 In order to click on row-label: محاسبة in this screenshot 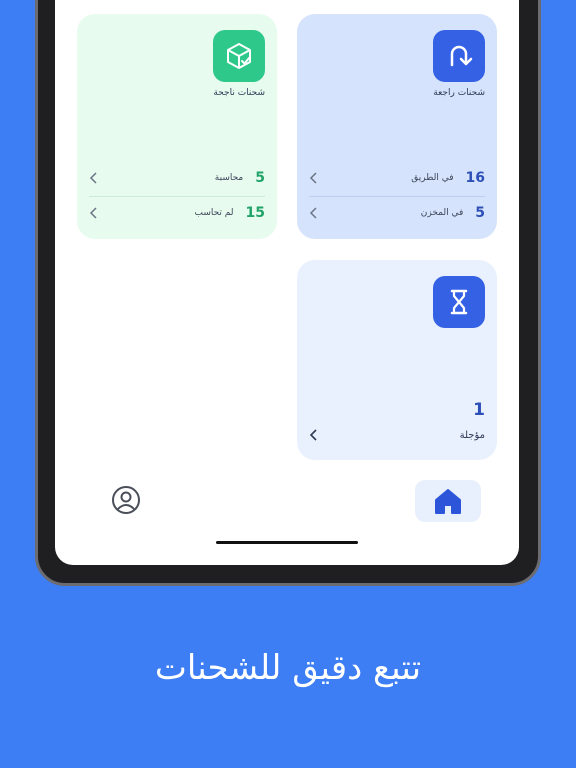, I will do `click(229, 178)`.